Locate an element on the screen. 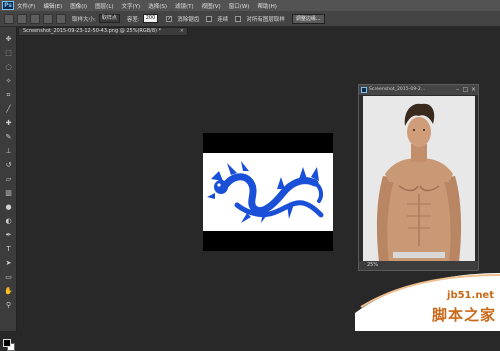 The width and height of the screenshot is (500, 351). gradient-icon: ▥ is located at coordinates (8, 193).